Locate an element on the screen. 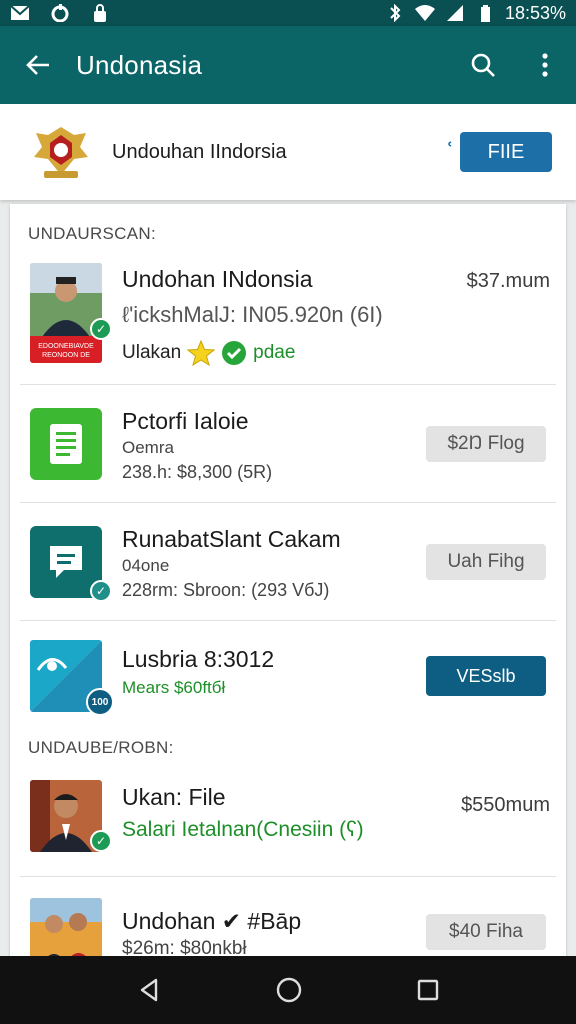 Image resolution: width=576 pixels, height=1024 pixels. star-icon is located at coordinates (201, 353).